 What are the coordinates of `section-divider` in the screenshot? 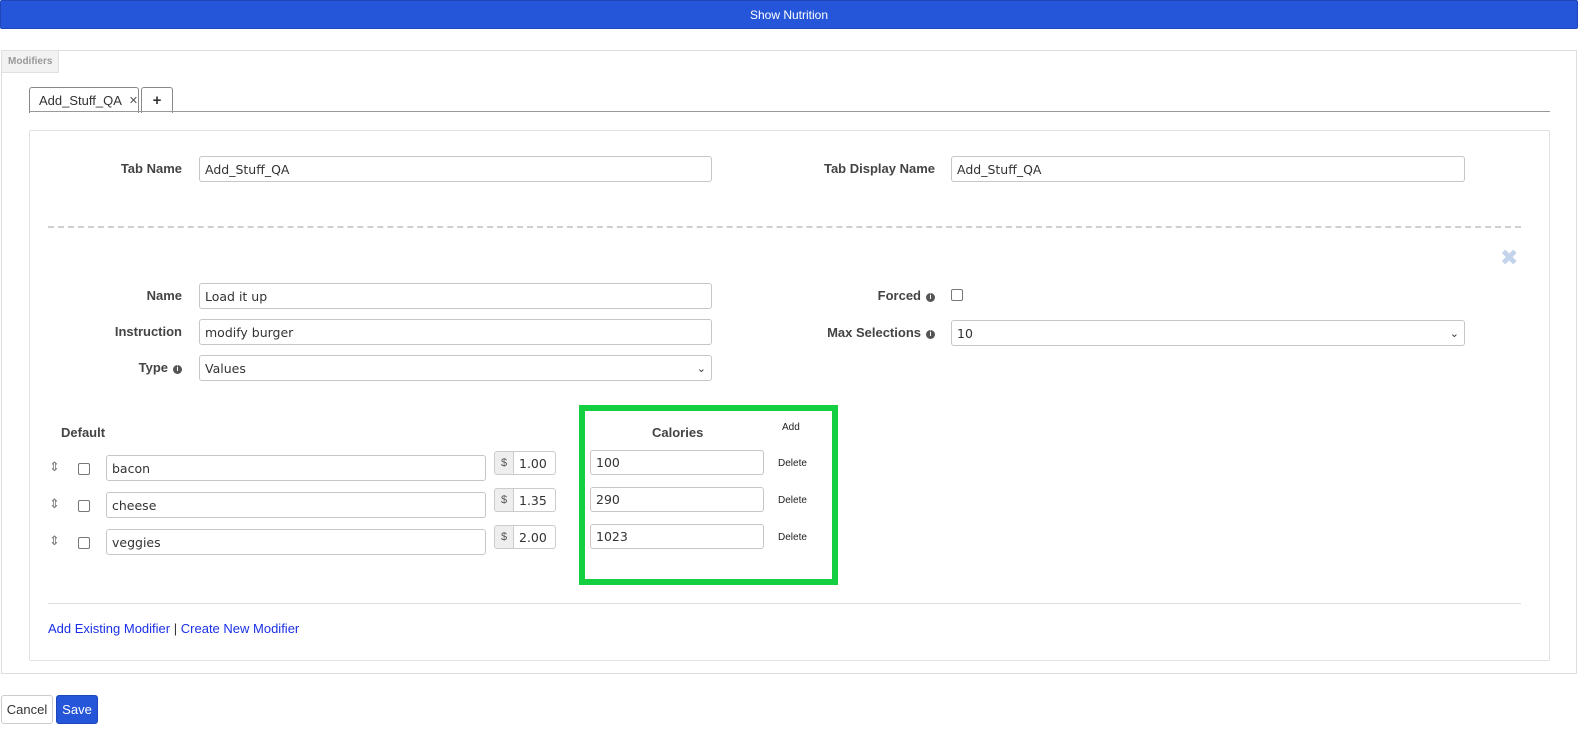 It's located at (784, 227).